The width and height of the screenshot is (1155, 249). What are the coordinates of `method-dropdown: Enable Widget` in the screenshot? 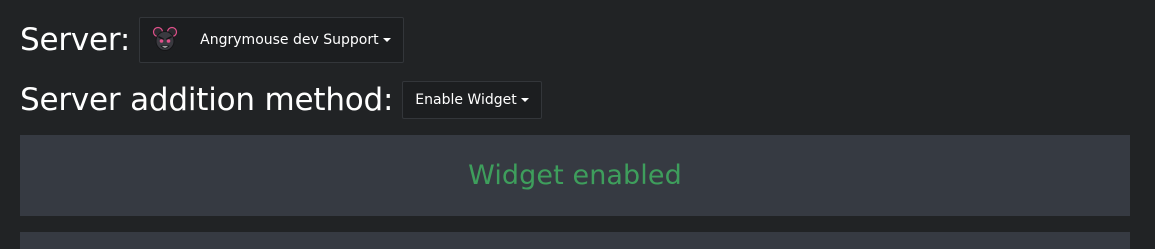 It's located at (472, 100).